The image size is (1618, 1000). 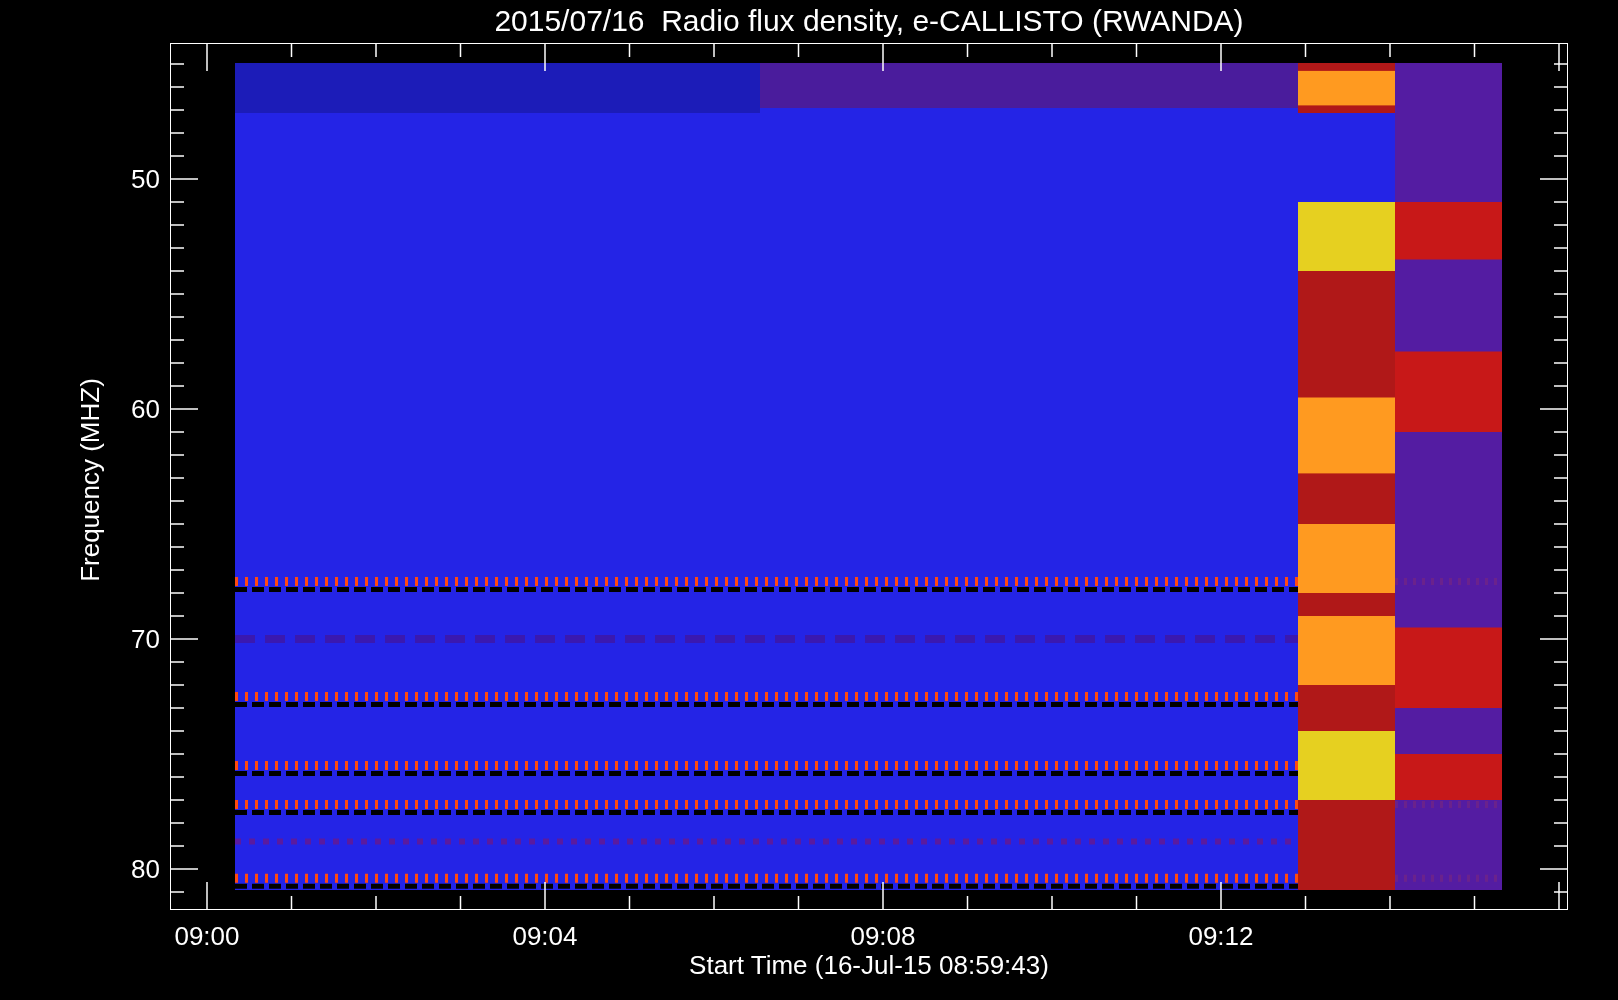 I want to click on y-tick-label: 50, so click(x=145, y=179).